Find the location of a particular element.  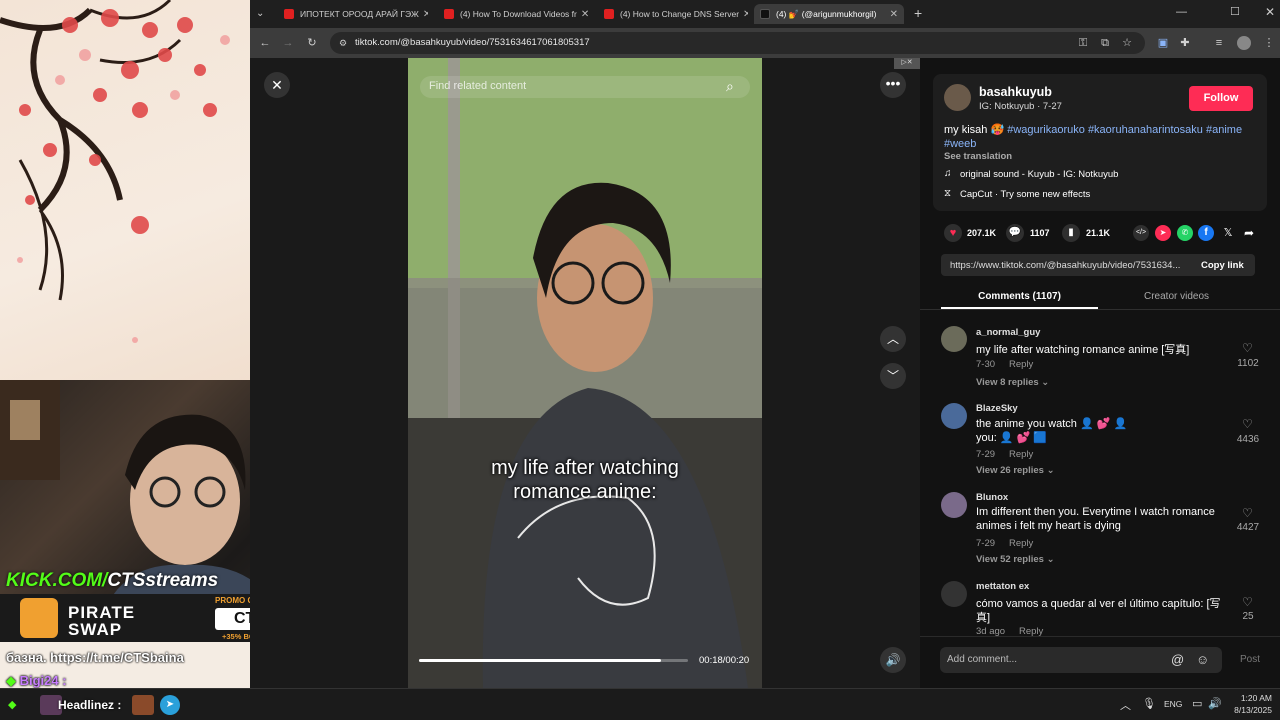

new-tab-icon: + is located at coordinates (918, 13).